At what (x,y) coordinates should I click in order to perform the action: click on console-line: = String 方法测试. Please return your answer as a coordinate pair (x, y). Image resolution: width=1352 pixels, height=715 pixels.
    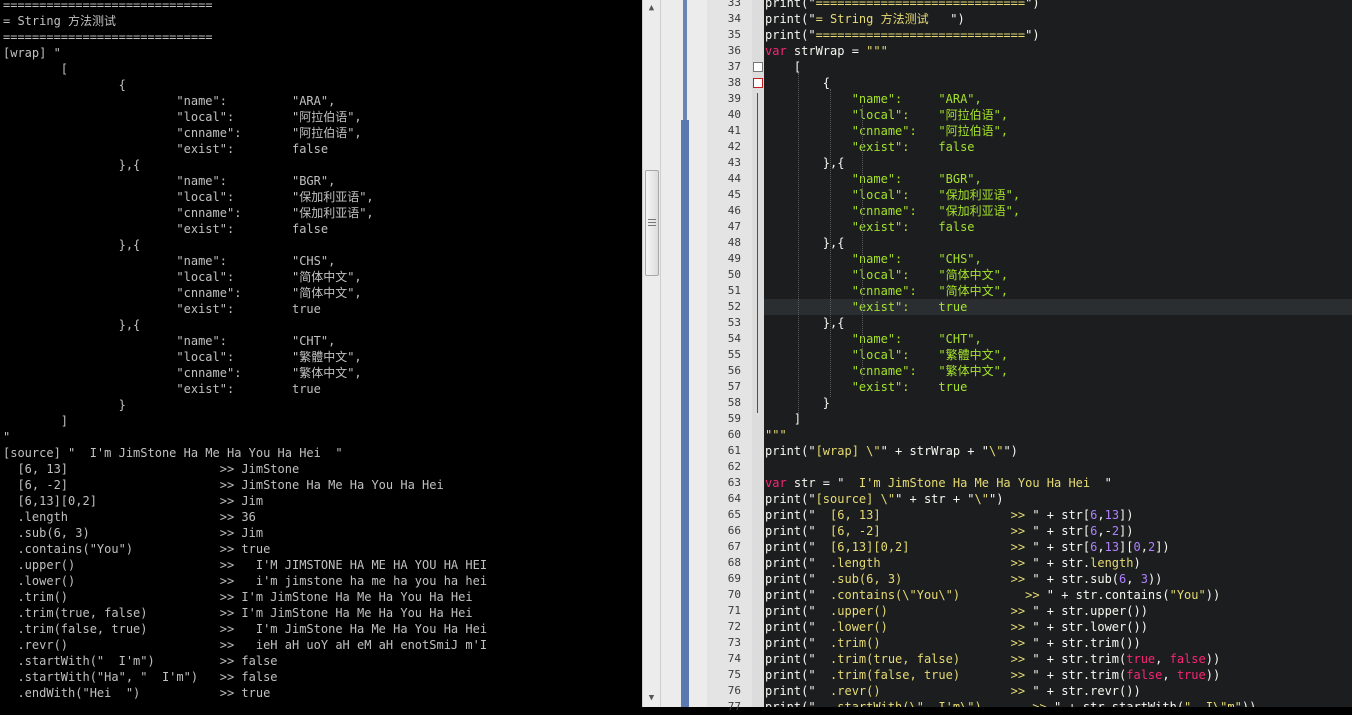
    Looking at the image, I should click on (60, 21).